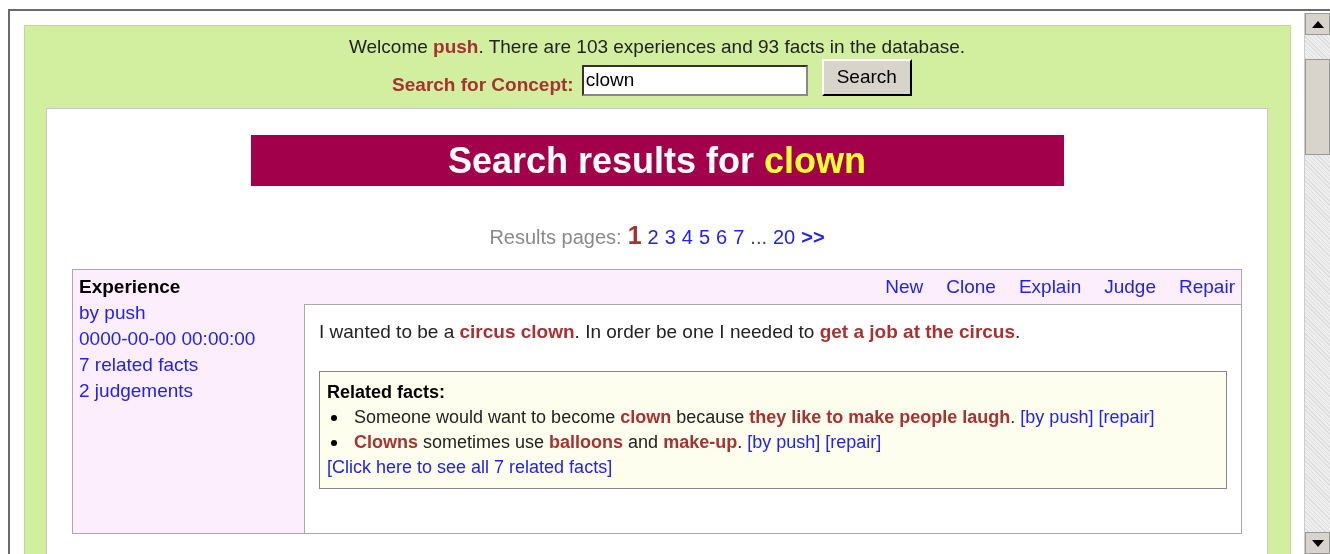 The width and height of the screenshot is (1330, 554). What do you see at coordinates (722, 237) in the screenshot?
I see `page-link: 6` at bounding box center [722, 237].